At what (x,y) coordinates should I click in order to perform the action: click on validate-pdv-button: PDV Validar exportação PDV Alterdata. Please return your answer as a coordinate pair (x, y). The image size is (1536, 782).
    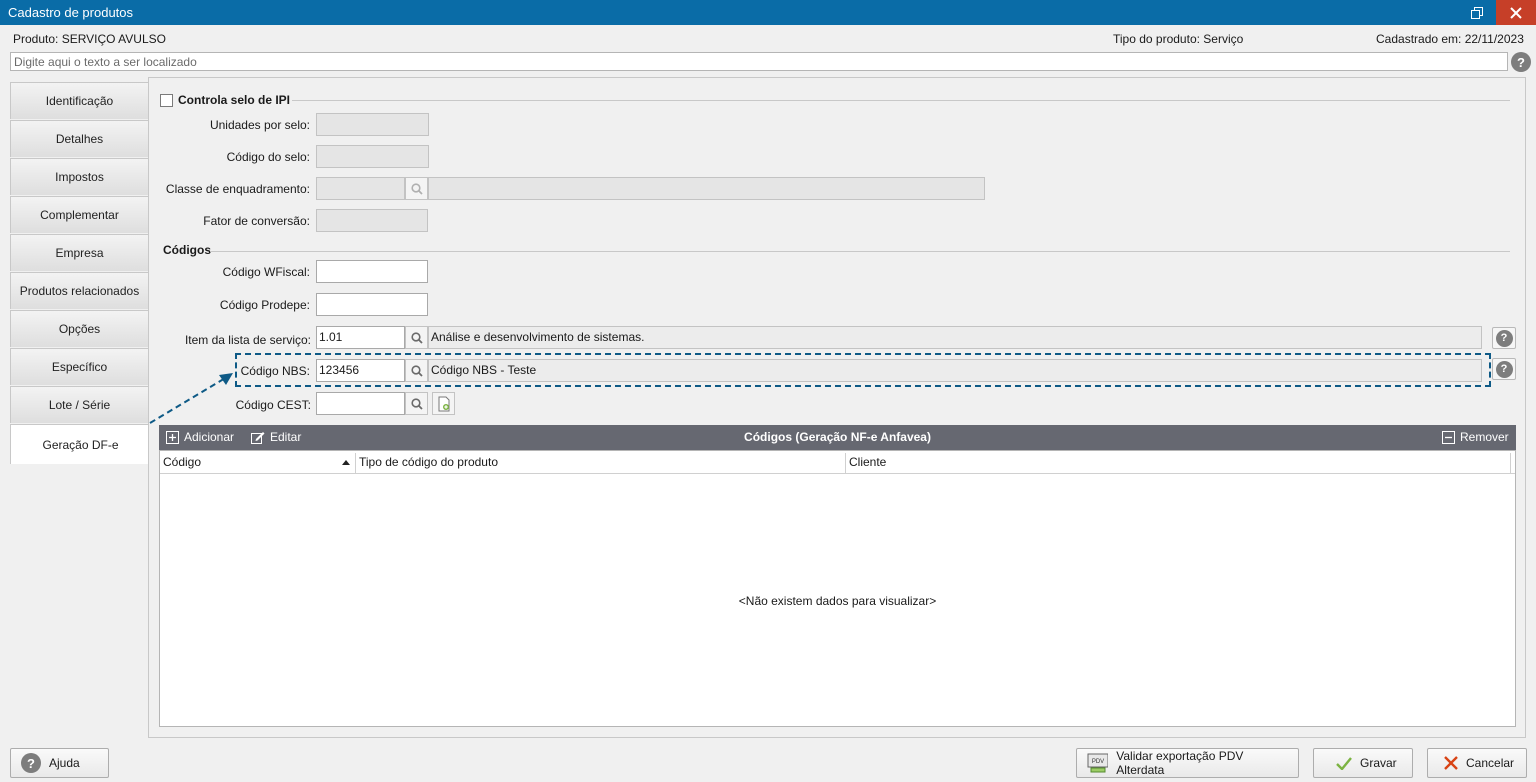
    Looking at the image, I should click on (1187, 763).